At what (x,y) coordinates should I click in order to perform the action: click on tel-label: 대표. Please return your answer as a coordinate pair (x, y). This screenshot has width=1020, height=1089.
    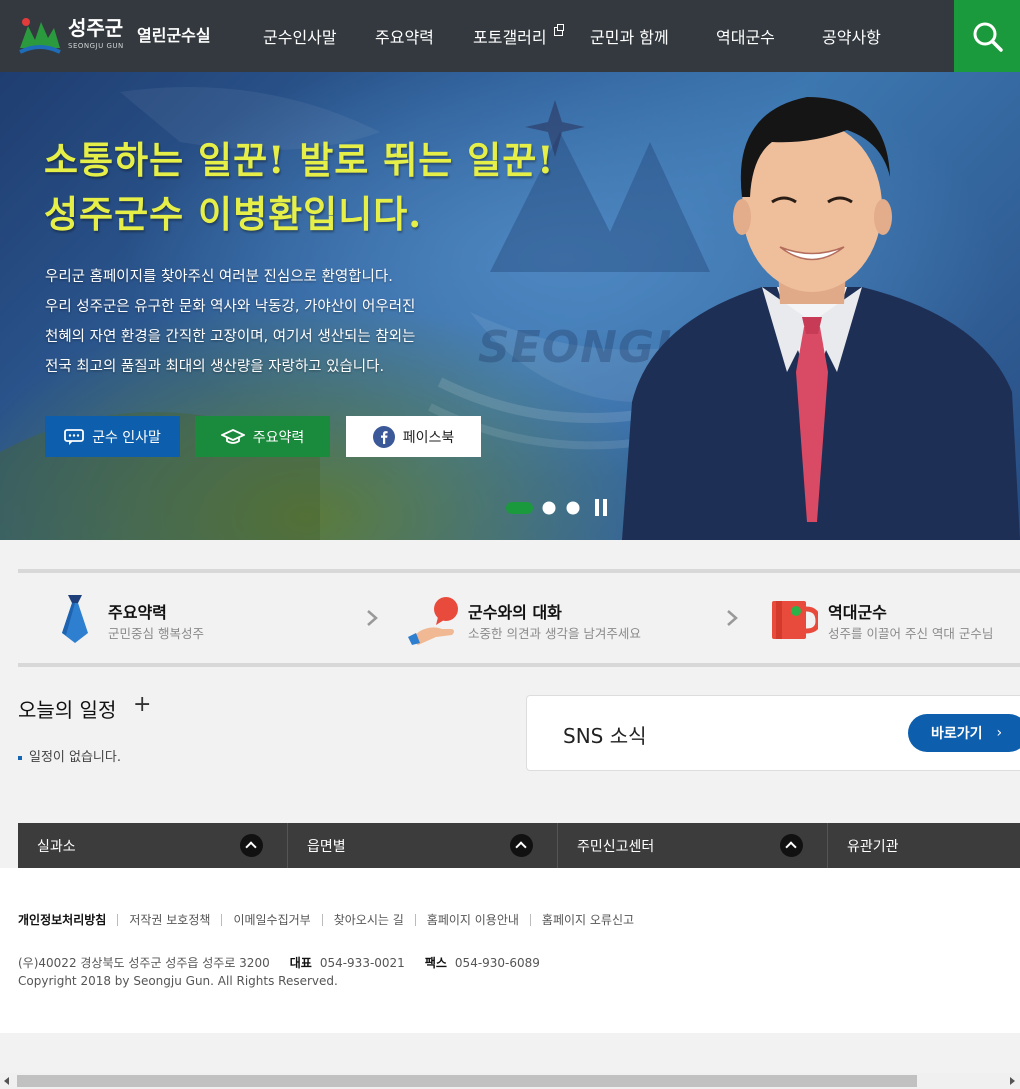
    Looking at the image, I should click on (300, 963).